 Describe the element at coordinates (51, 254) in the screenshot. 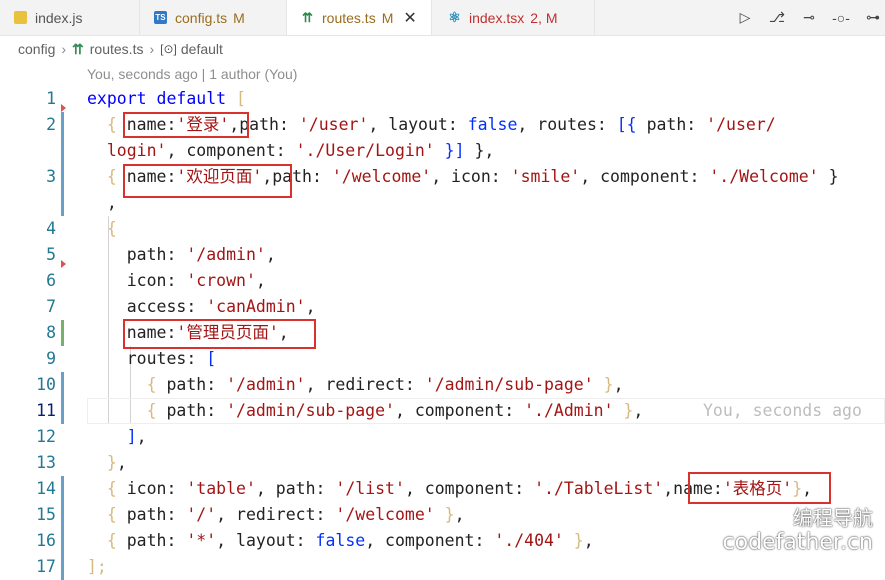

I see `line-number: 5` at that location.